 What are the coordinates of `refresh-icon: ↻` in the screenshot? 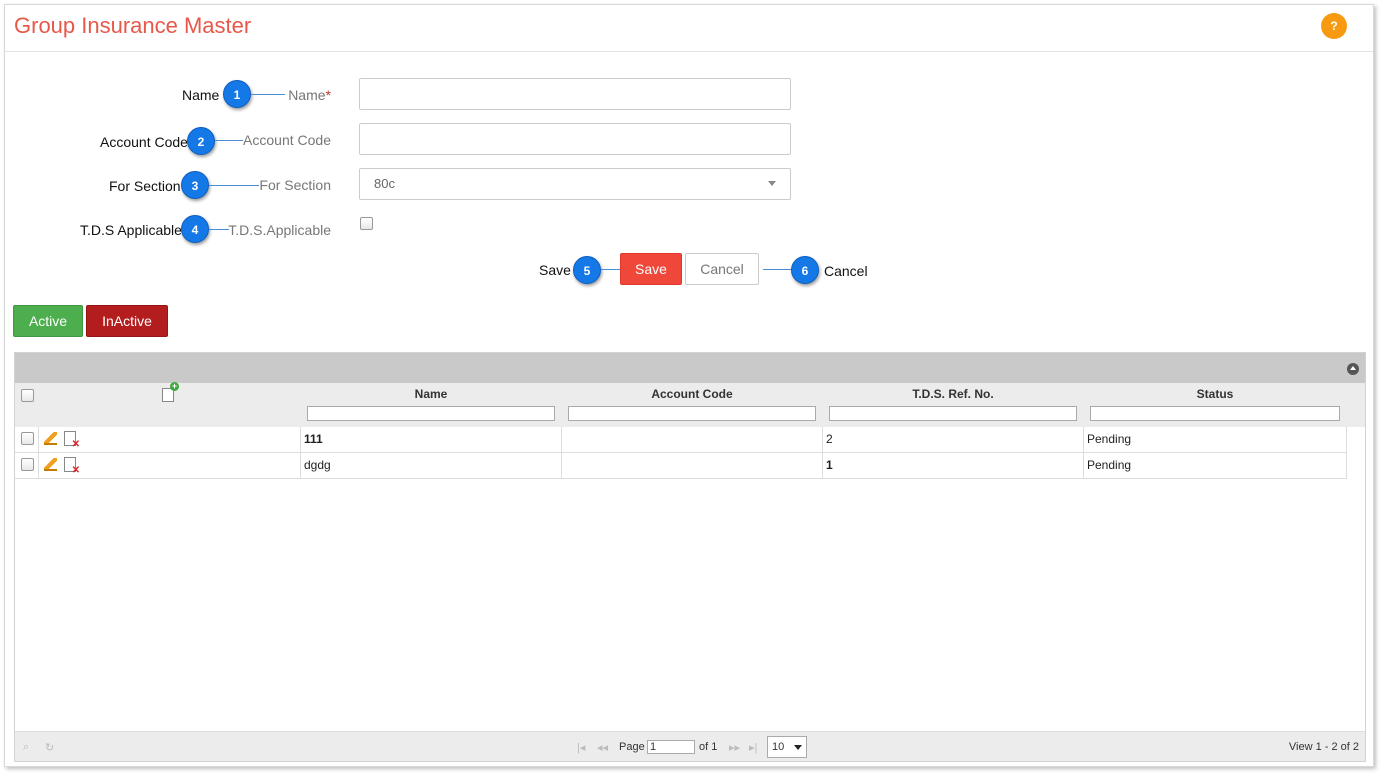 It's located at (49, 747).